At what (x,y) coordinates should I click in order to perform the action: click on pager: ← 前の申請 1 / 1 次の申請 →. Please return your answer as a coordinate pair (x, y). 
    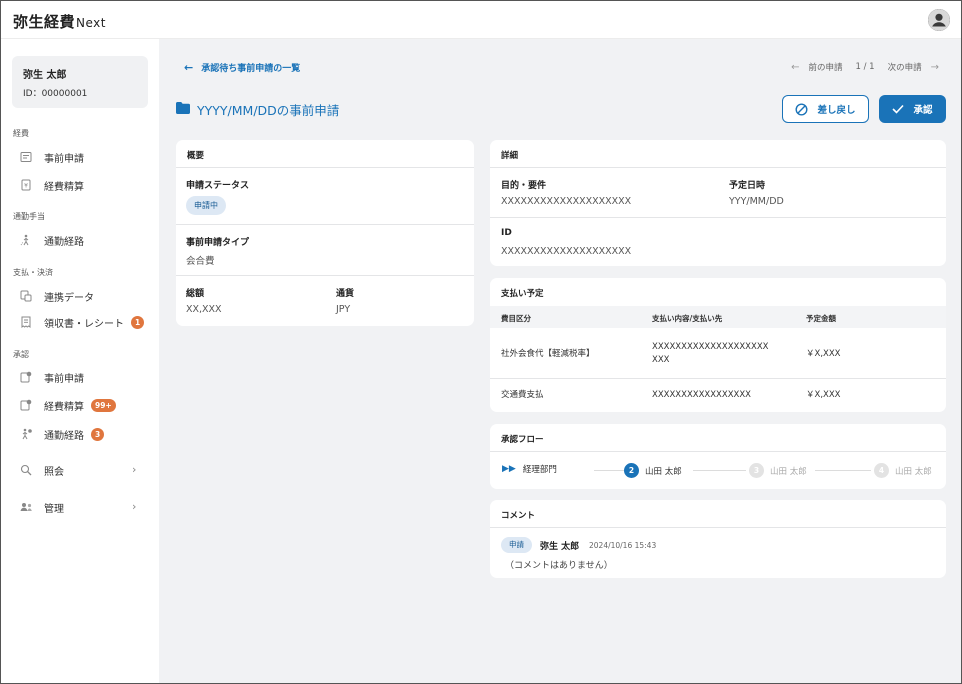
    Looking at the image, I should click on (860, 67).